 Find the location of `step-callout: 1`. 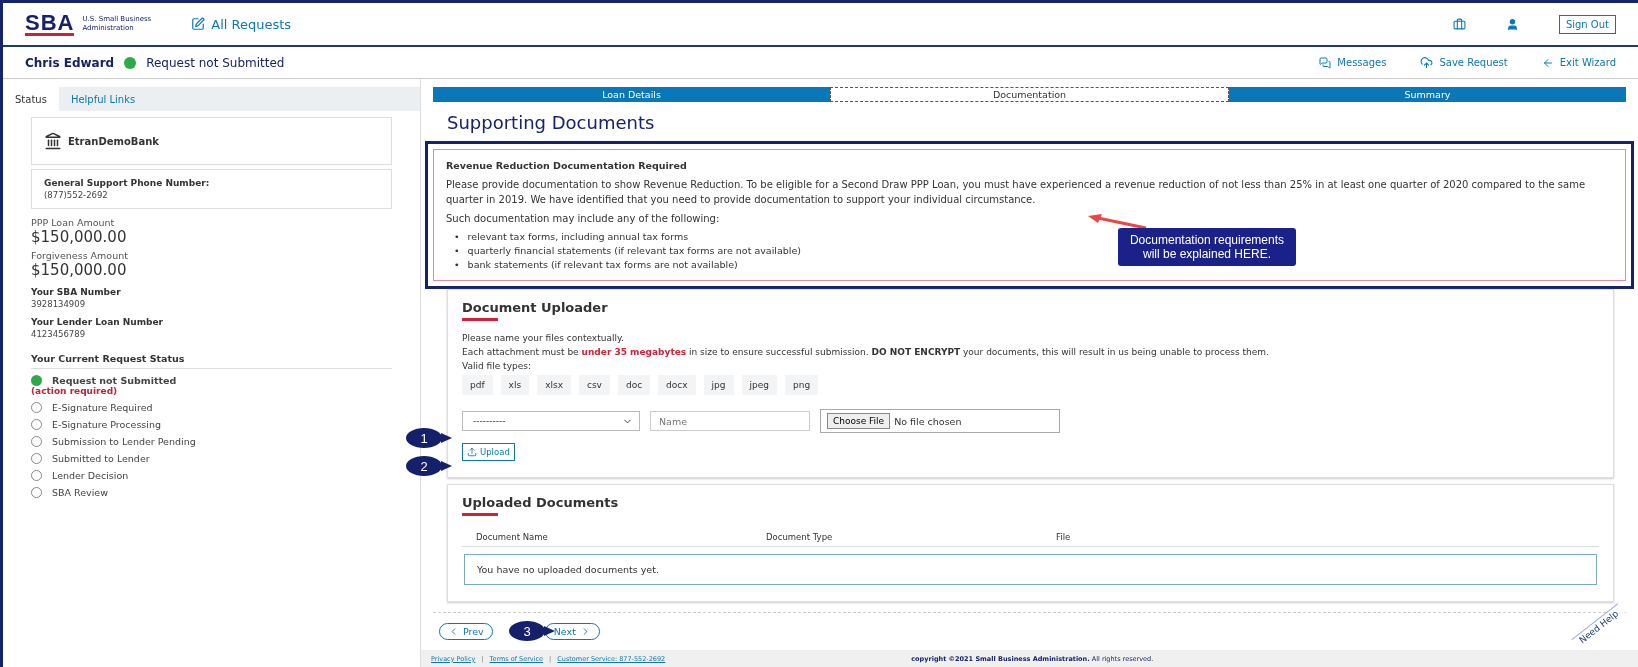

step-callout: 1 is located at coordinates (429, 438).